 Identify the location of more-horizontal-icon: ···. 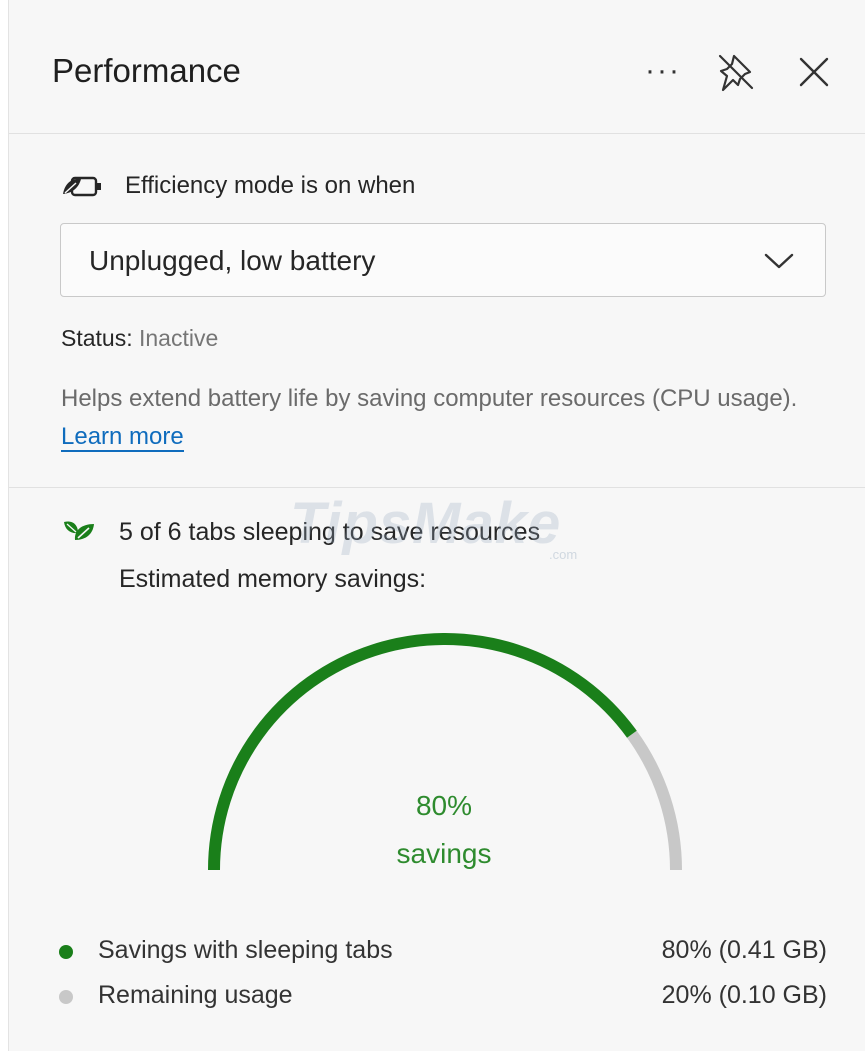
(663, 70).